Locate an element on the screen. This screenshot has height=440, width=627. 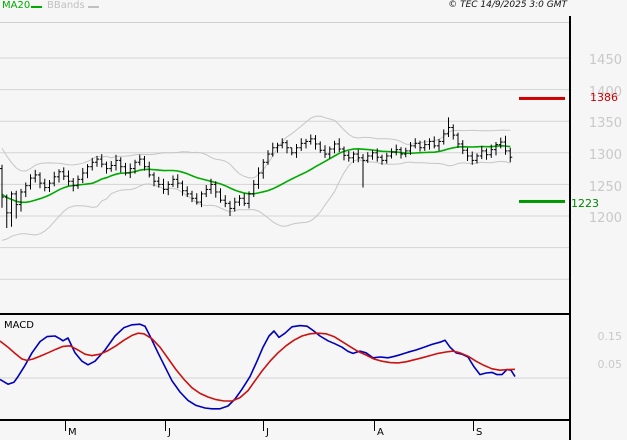
month-tick-june is located at coordinates (165, 425).